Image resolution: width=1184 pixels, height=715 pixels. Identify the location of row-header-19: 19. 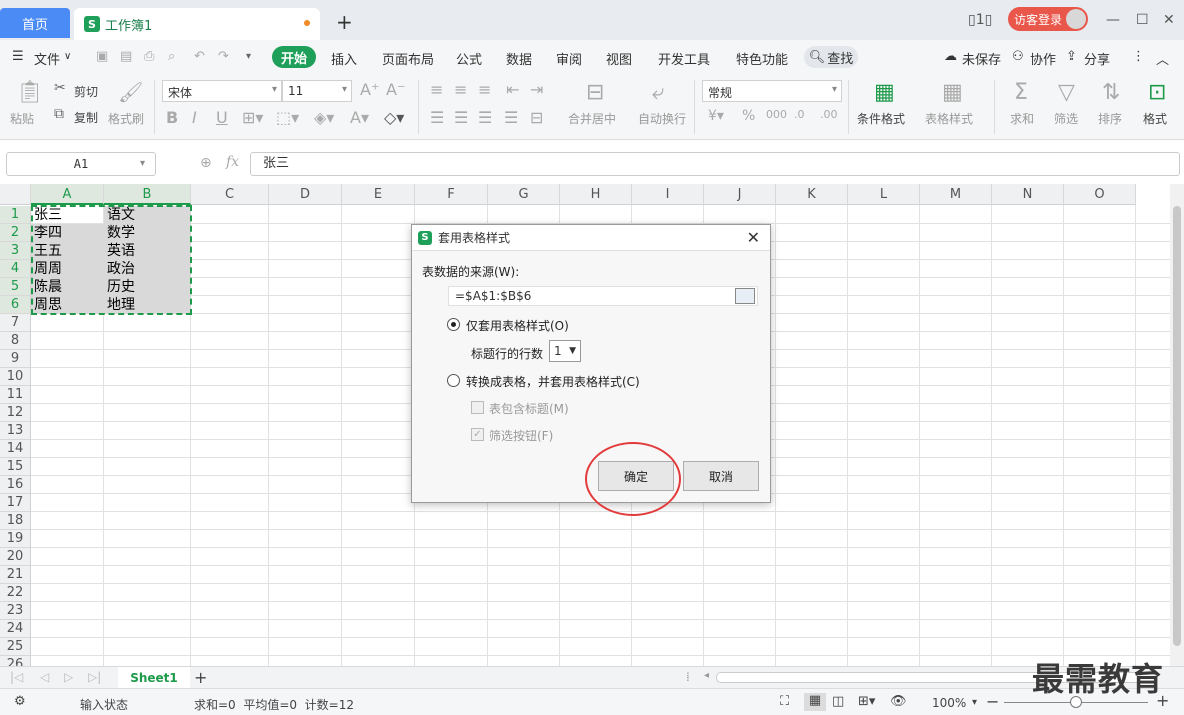
(15, 539).